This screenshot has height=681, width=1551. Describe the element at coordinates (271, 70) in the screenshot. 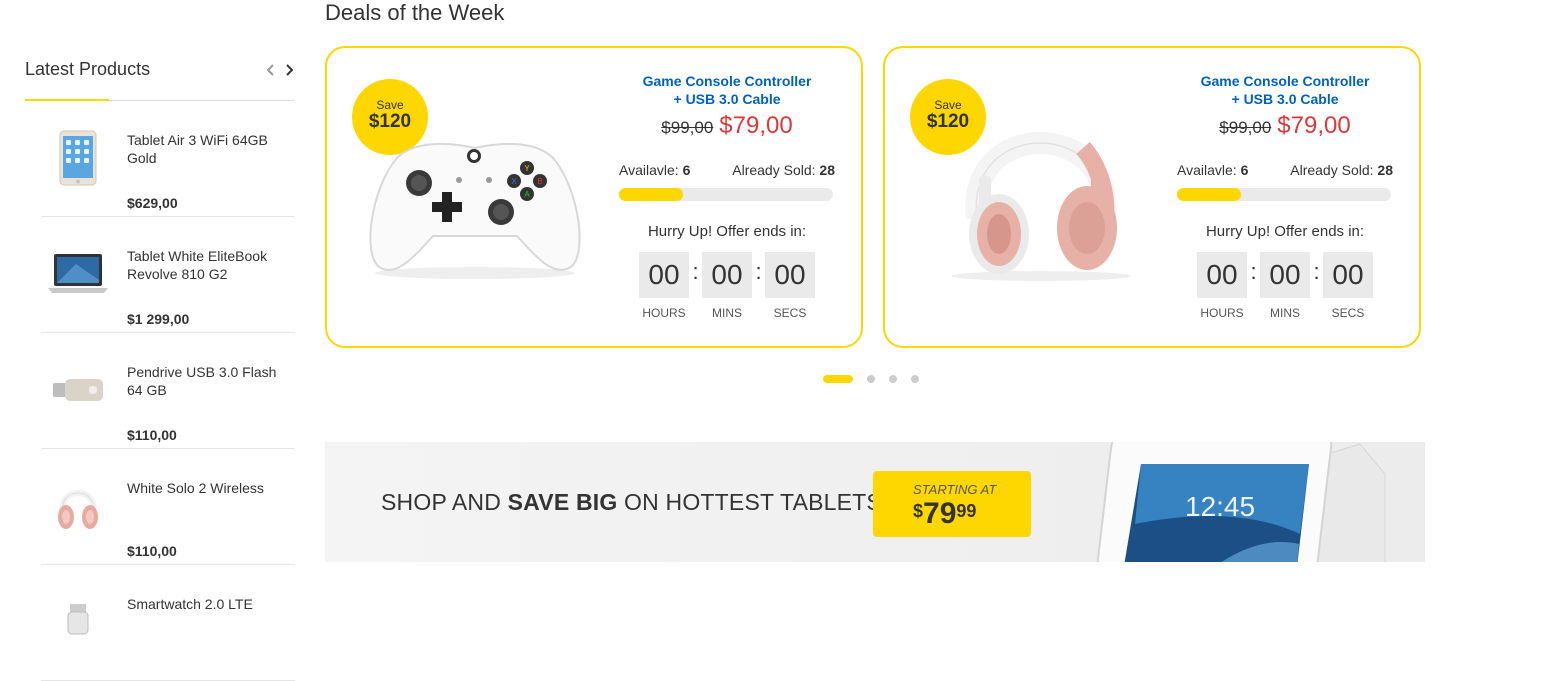

I see `chevron-left-icon` at that location.